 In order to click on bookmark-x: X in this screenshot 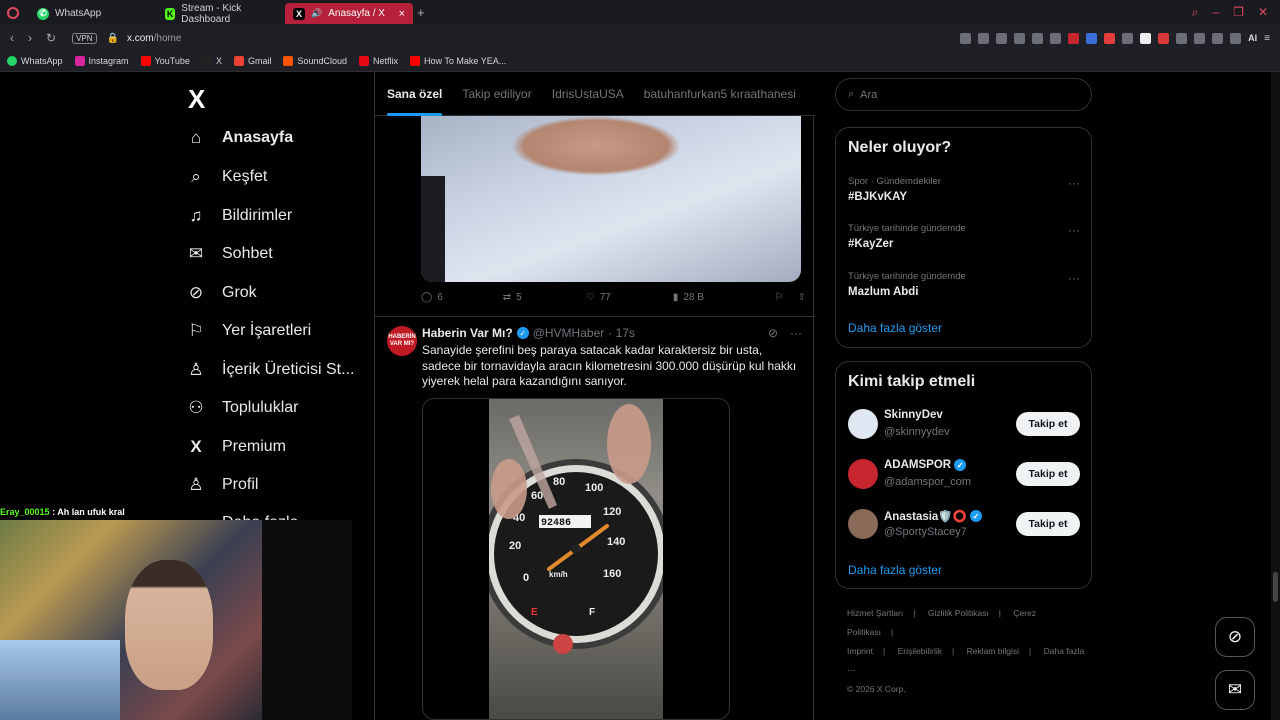, I will do `click(211, 61)`.